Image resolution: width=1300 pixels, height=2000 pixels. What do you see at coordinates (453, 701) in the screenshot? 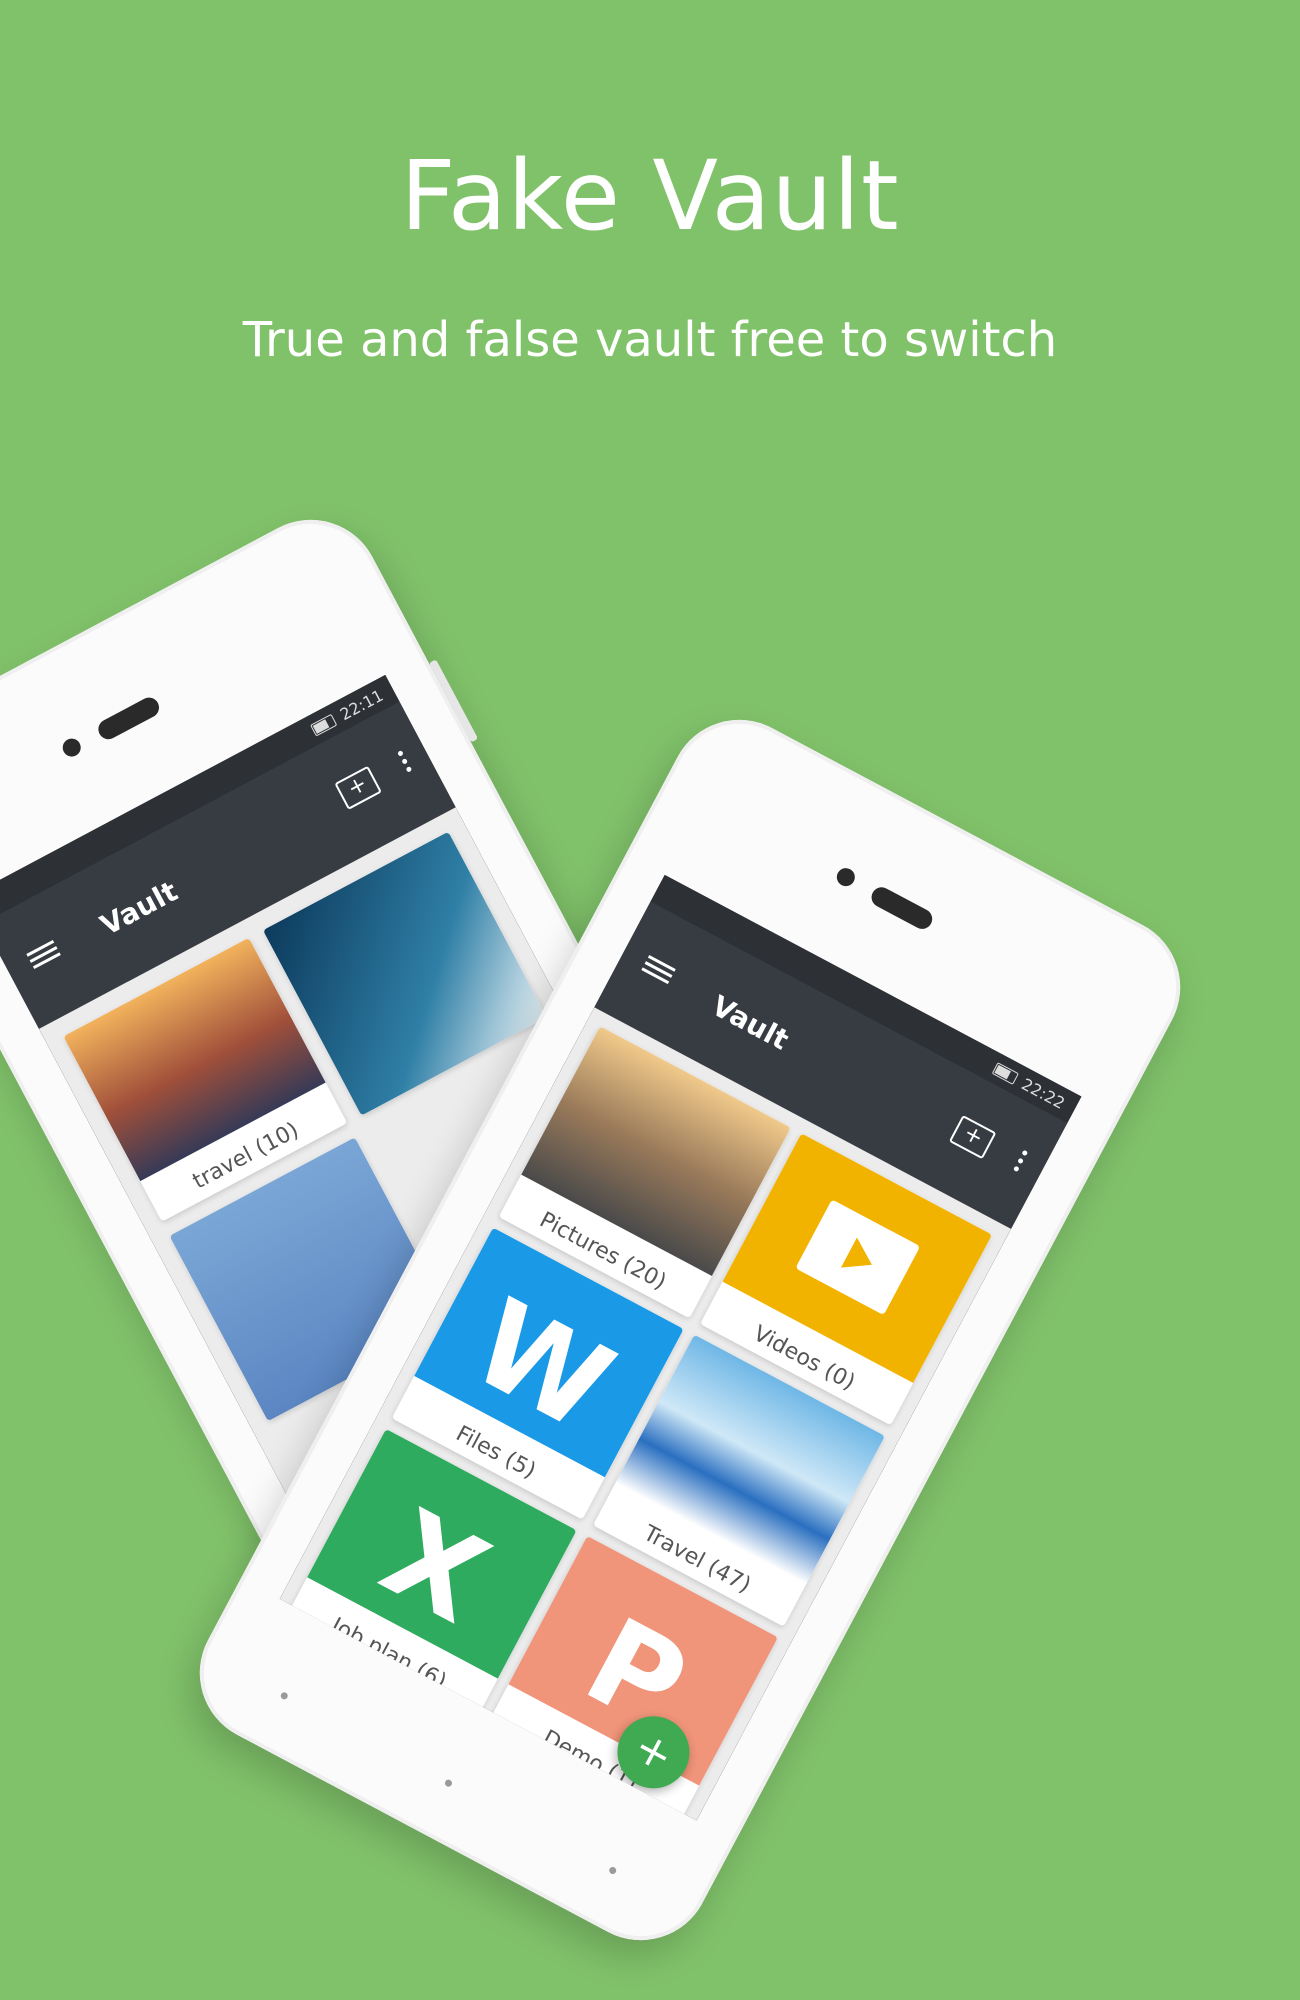
I see `volume-button` at bounding box center [453, 701].